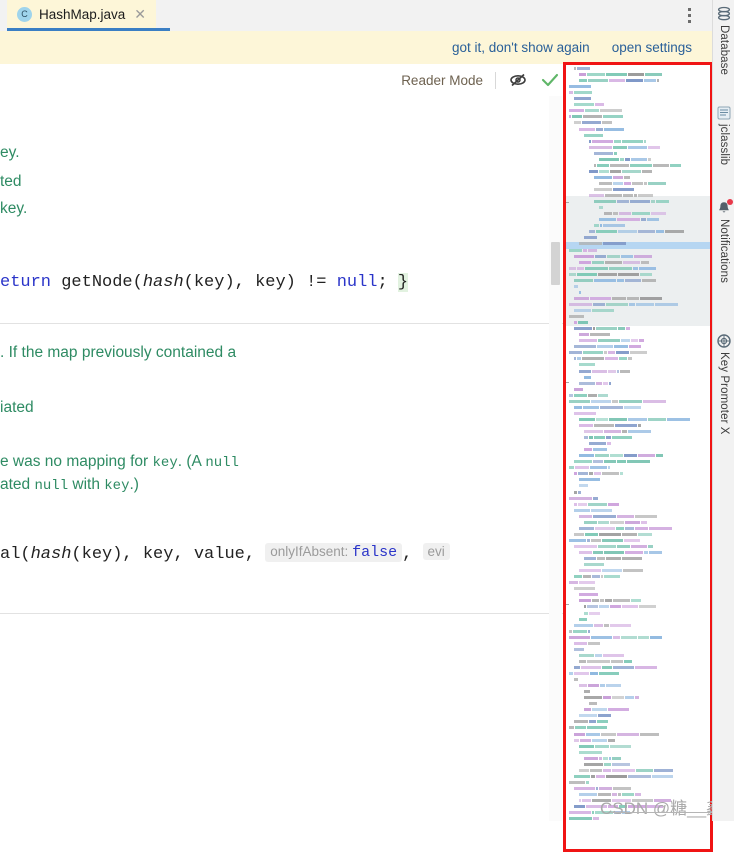 The width and height of the screenshot is (734, 852). What do you see at coordinates (723, 384) in the screenshot?
I see `sidebar-item-key-promoter-x: Key Promoter X` at bounding box center [723, 384].